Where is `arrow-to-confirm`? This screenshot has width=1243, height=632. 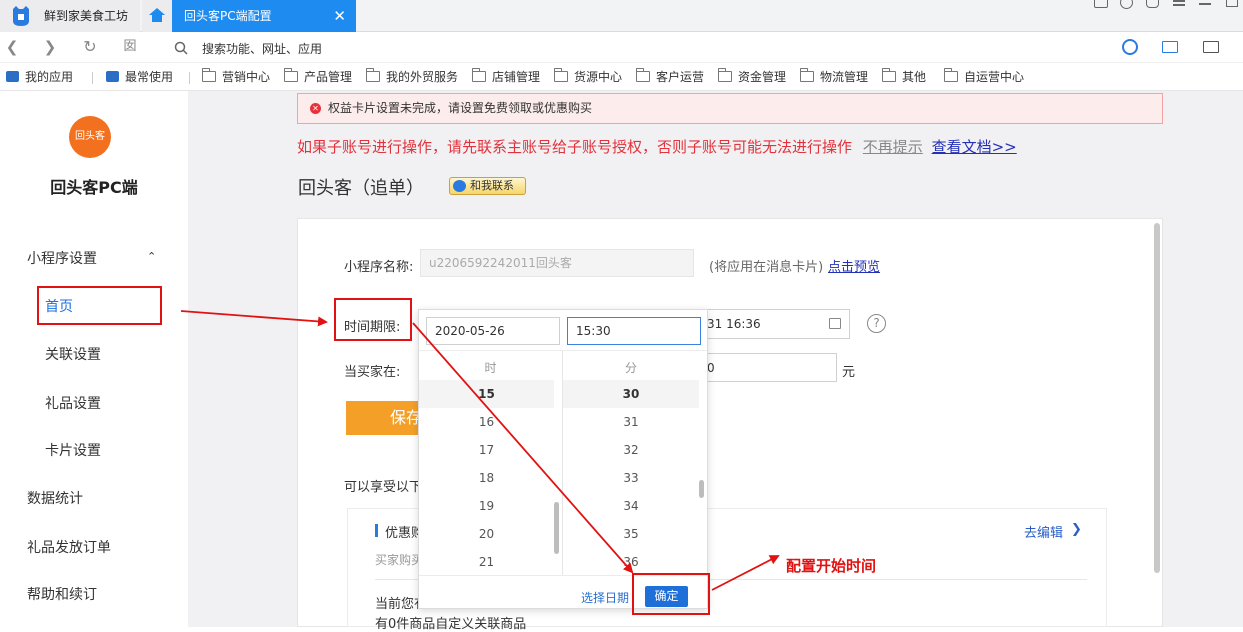
arrow-to-confirm is located at coordinates (523, 448).